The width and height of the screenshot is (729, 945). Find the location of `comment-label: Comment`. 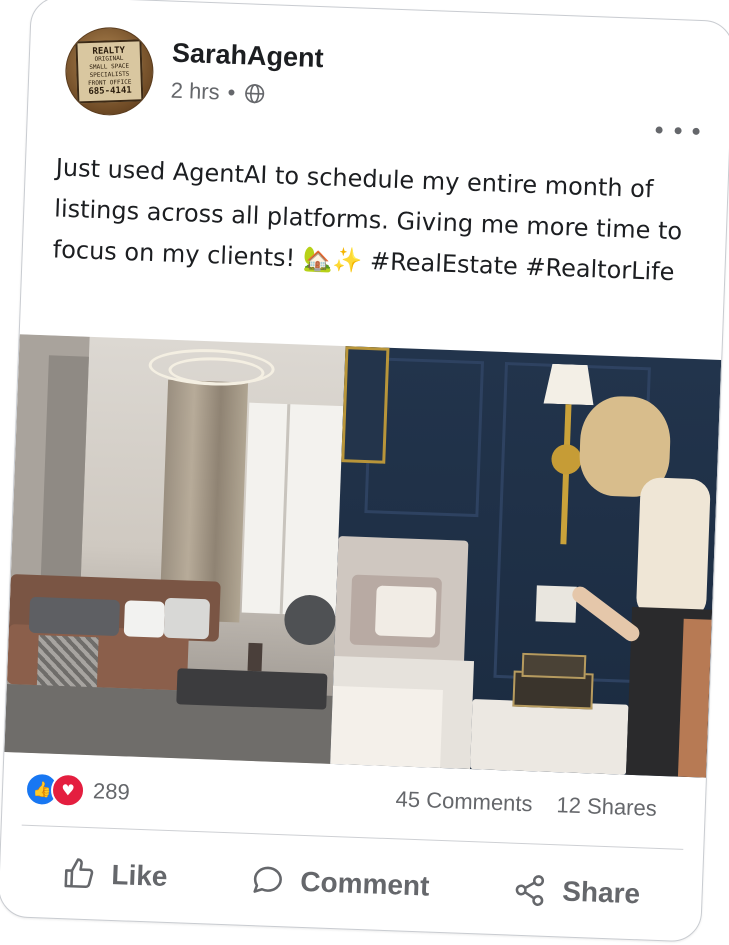

comment-label: Comment is located at coordinates (364, 883).